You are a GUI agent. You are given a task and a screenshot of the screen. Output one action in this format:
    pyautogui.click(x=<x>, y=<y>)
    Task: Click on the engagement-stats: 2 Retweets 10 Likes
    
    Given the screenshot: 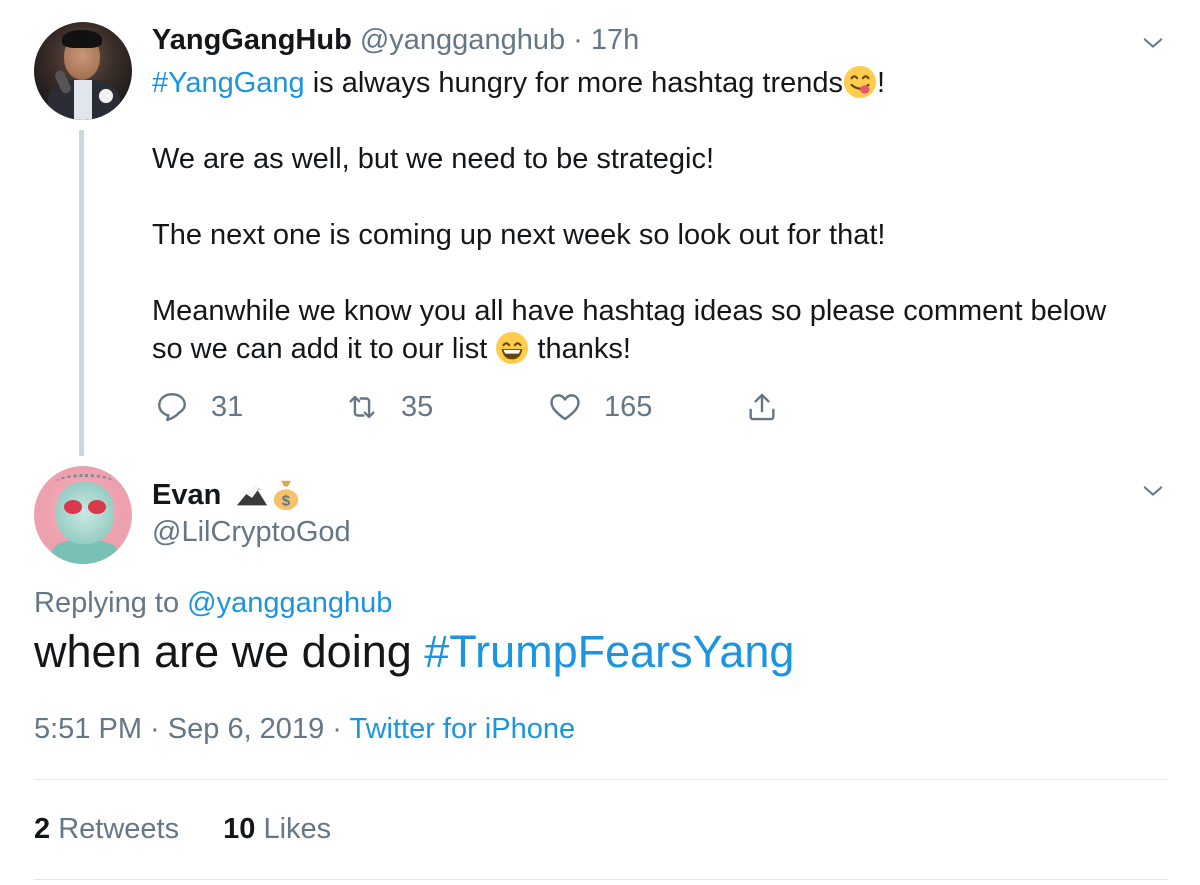 What is the action you would take?
    pyautogui.click(x=200, y=829)
    